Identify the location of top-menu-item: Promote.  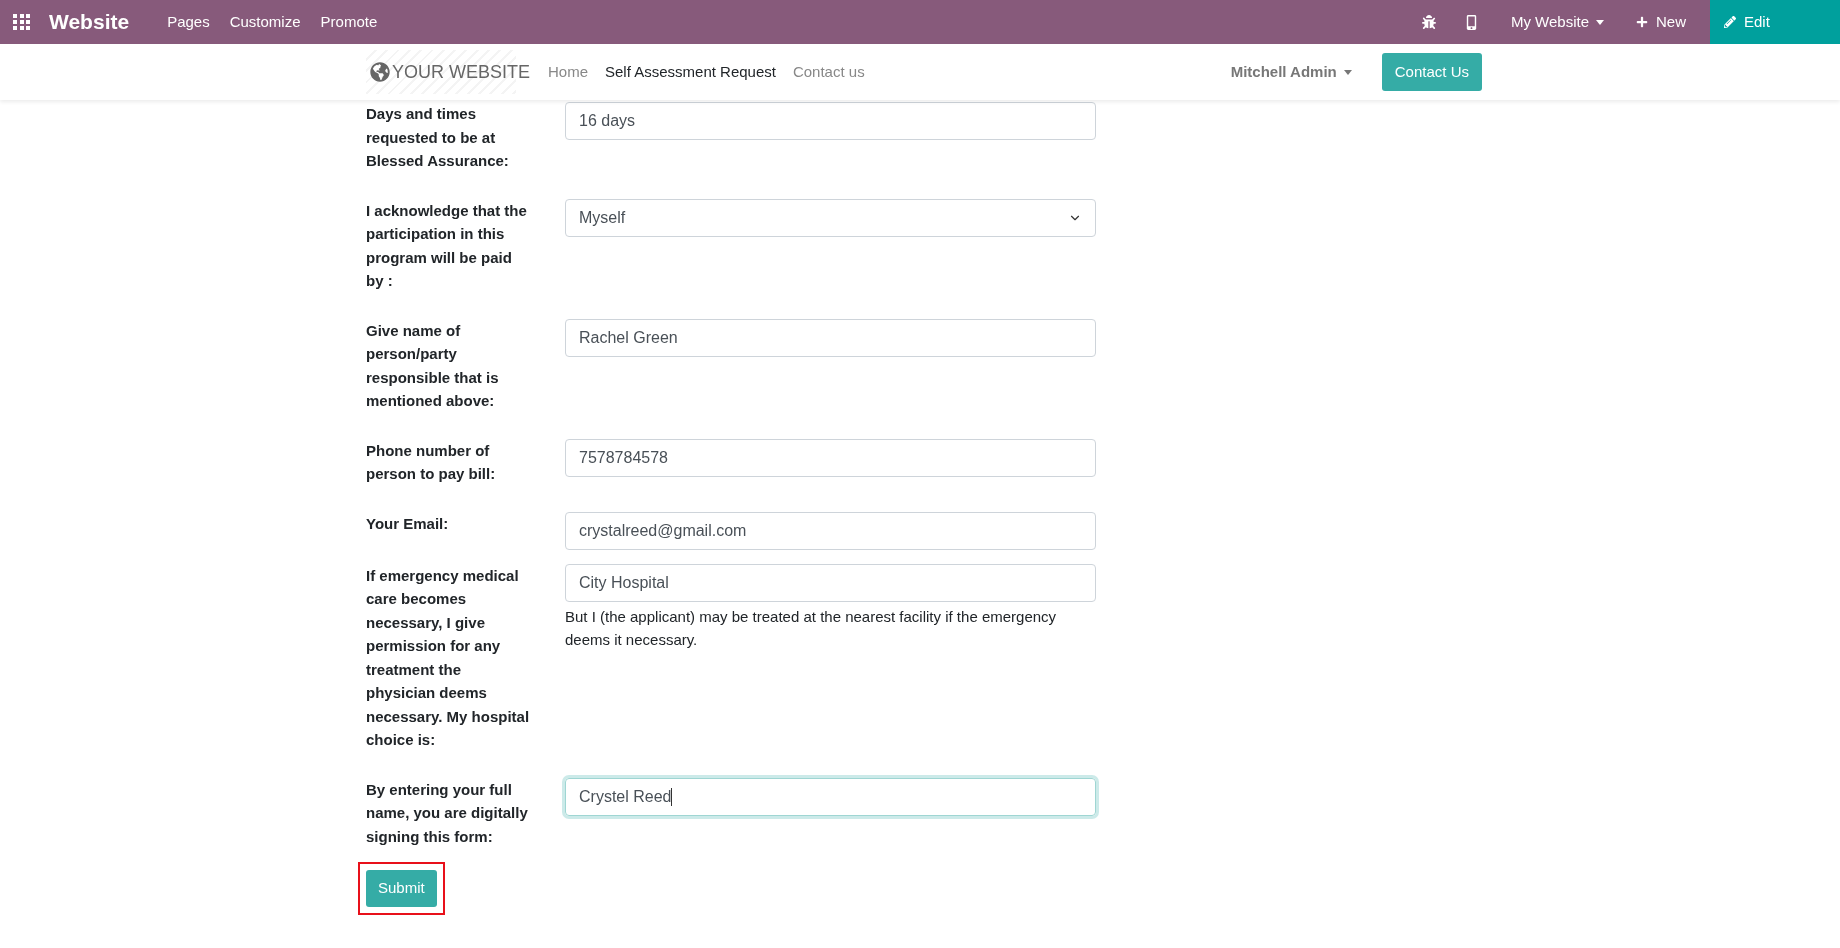
(349, 22).